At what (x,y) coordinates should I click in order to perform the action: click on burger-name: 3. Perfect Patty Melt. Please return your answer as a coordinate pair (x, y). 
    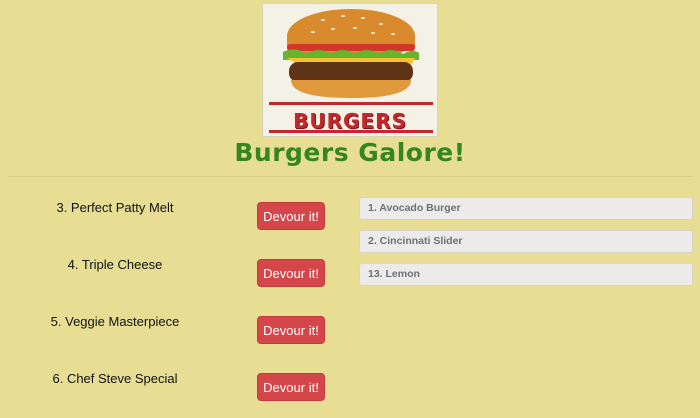
    Looking at the image, I should click on (115, 207).